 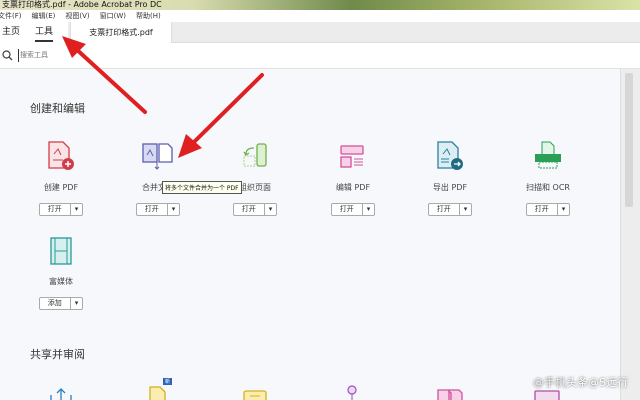 I want to click on title-bar: 支票打印格式.pdf - Adobe Acrobat Pro DC, so click(x=320, y=5).